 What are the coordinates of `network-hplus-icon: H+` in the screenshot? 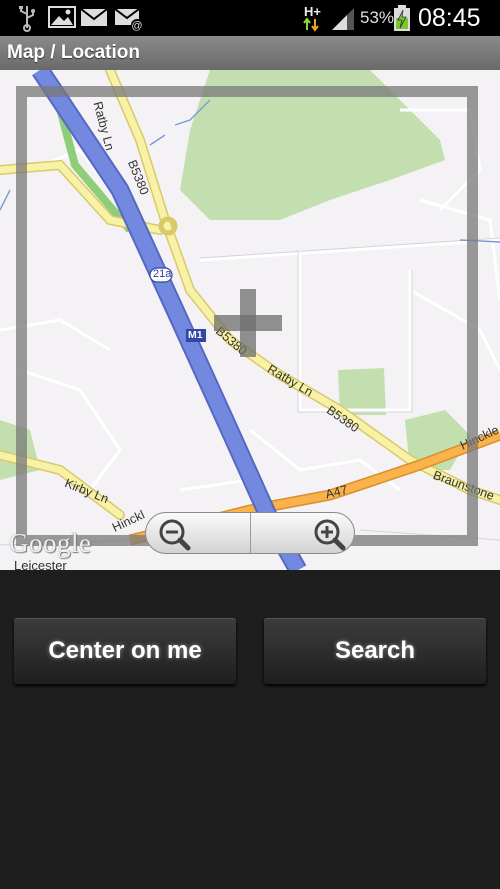 It's located at (312, 18).